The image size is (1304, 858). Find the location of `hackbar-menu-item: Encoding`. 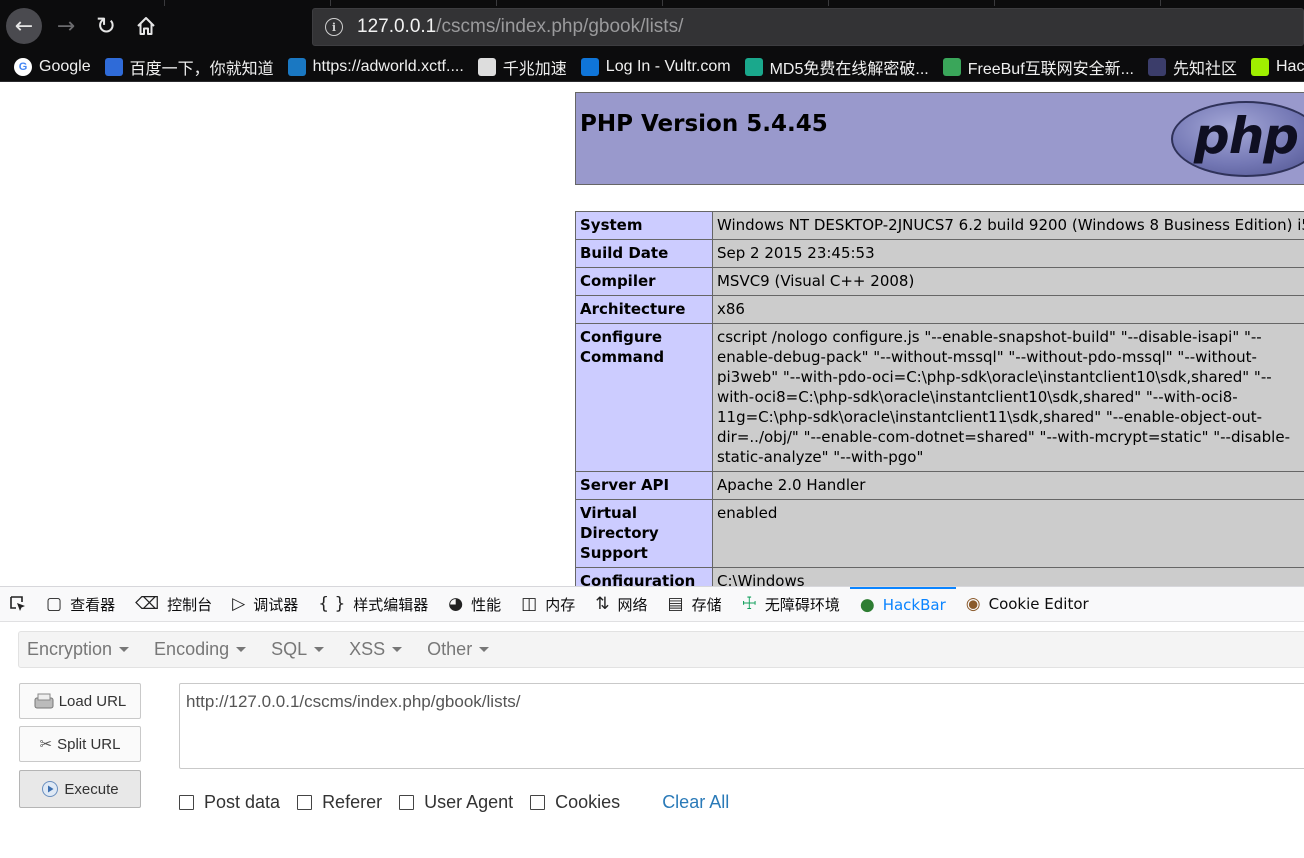

hackbar-menu-item: Encoding is located at coordinates (200, 649).